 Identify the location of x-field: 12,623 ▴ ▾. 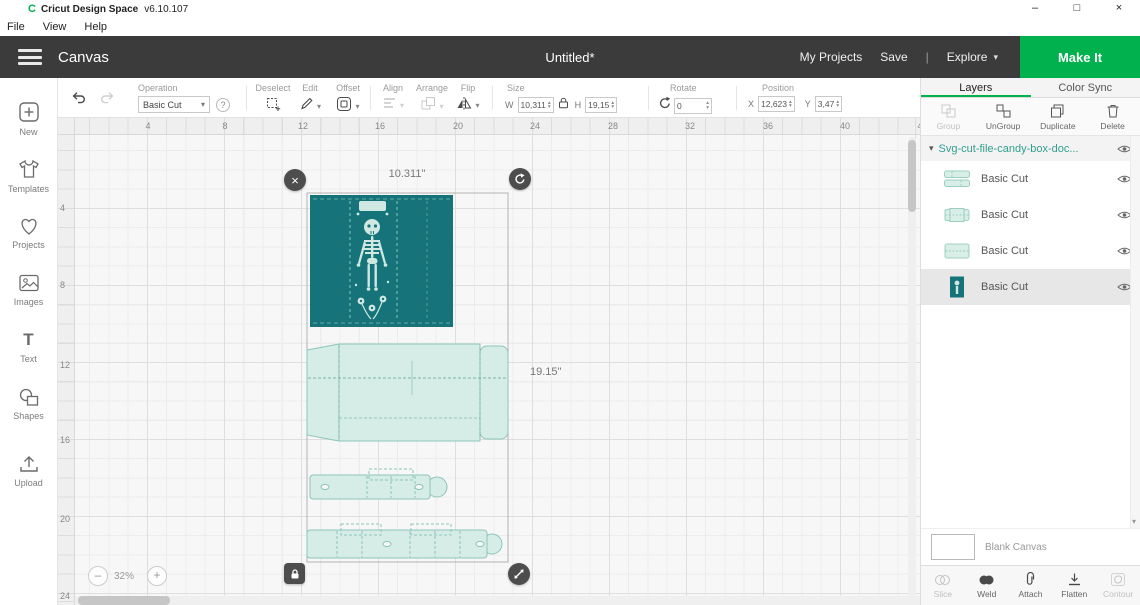
(776, 104).